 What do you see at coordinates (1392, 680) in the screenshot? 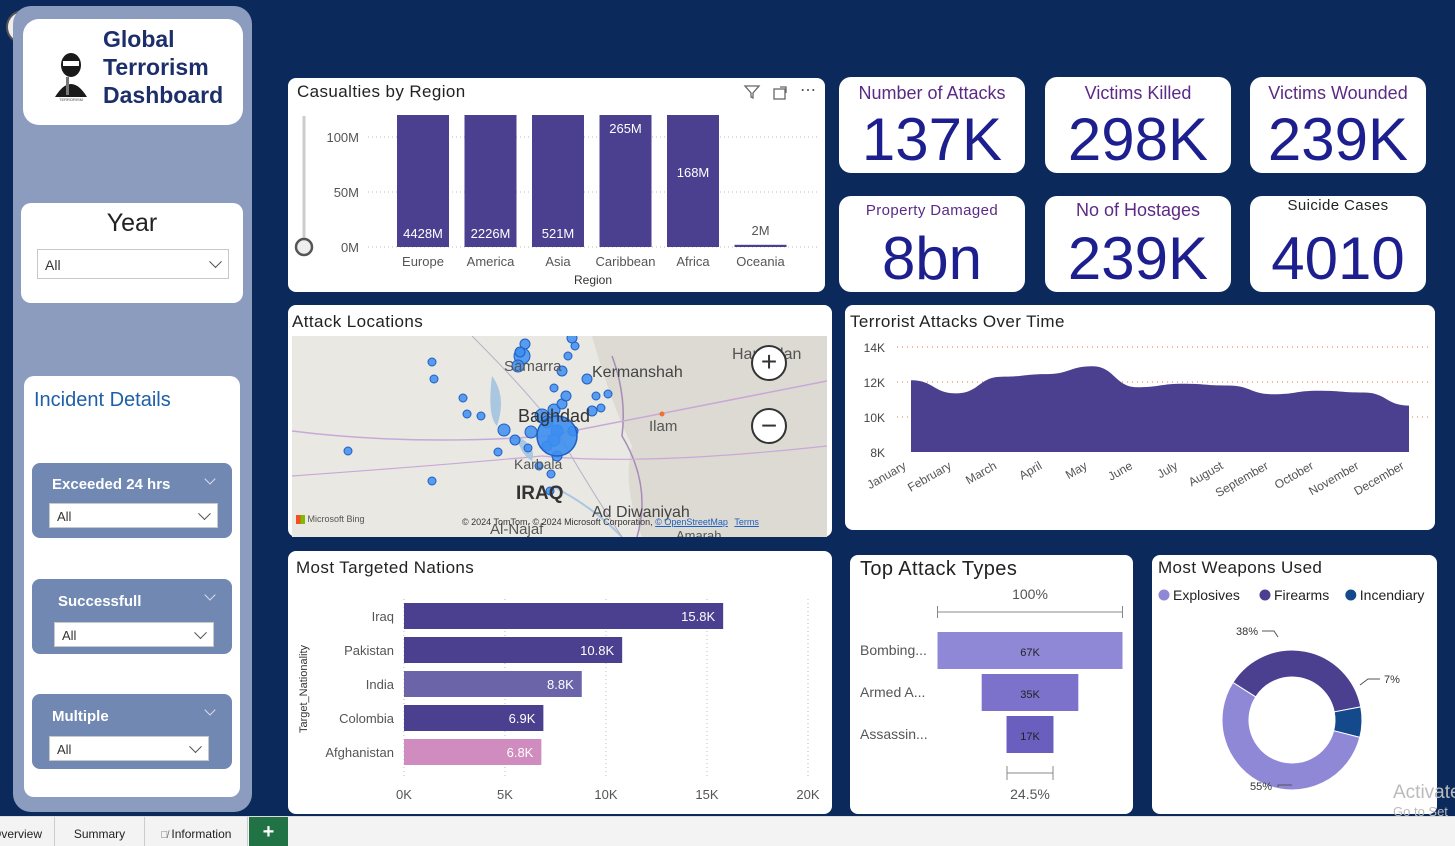
I see `data-label: 7%` at bounding box center [1392, 680].